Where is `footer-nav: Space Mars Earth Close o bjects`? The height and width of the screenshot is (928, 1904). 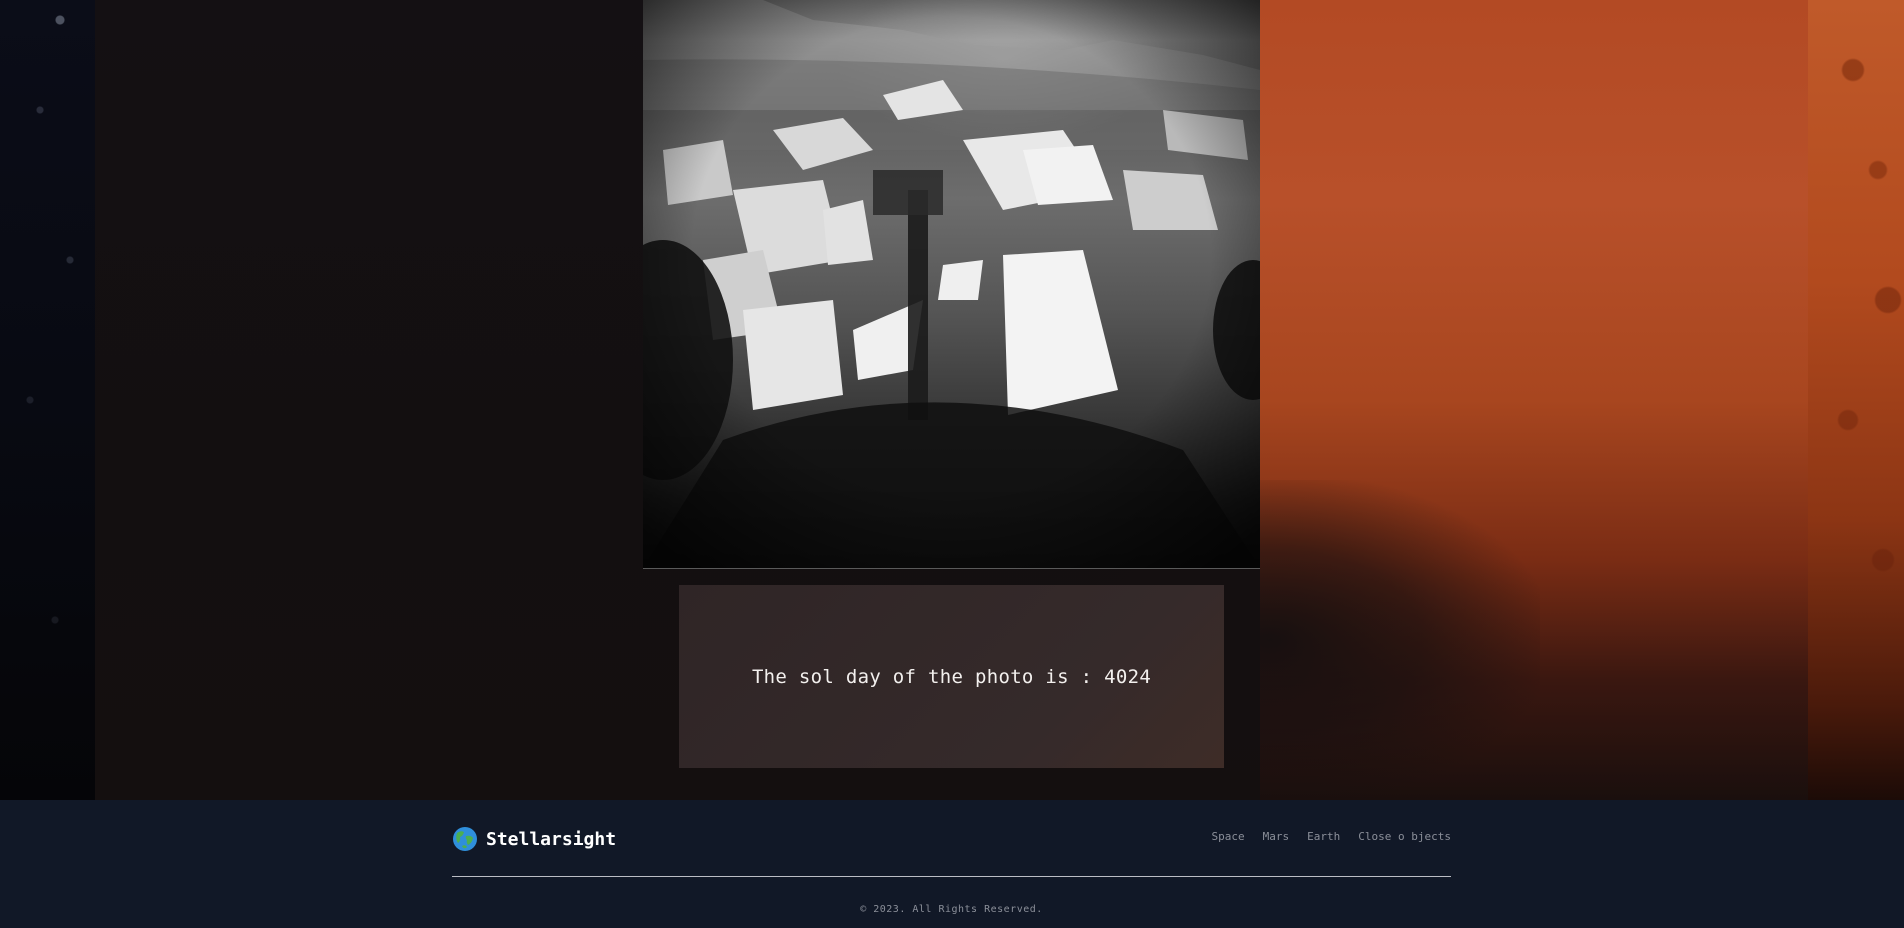
footer-nav: Space Mars Earth Close o bjects is located at coordinates (1331, 836).